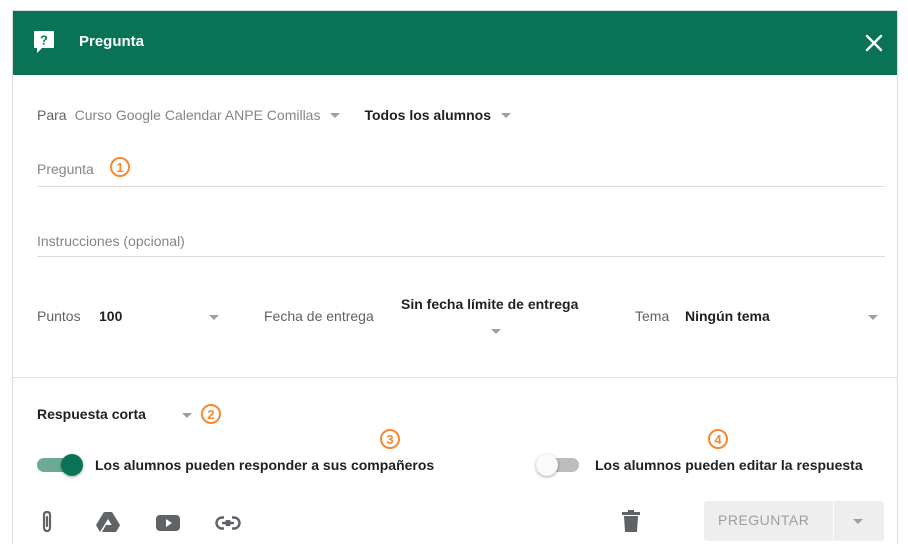 The image size is (908, 544). I want to click on points-select: 100, so click(162, 316).